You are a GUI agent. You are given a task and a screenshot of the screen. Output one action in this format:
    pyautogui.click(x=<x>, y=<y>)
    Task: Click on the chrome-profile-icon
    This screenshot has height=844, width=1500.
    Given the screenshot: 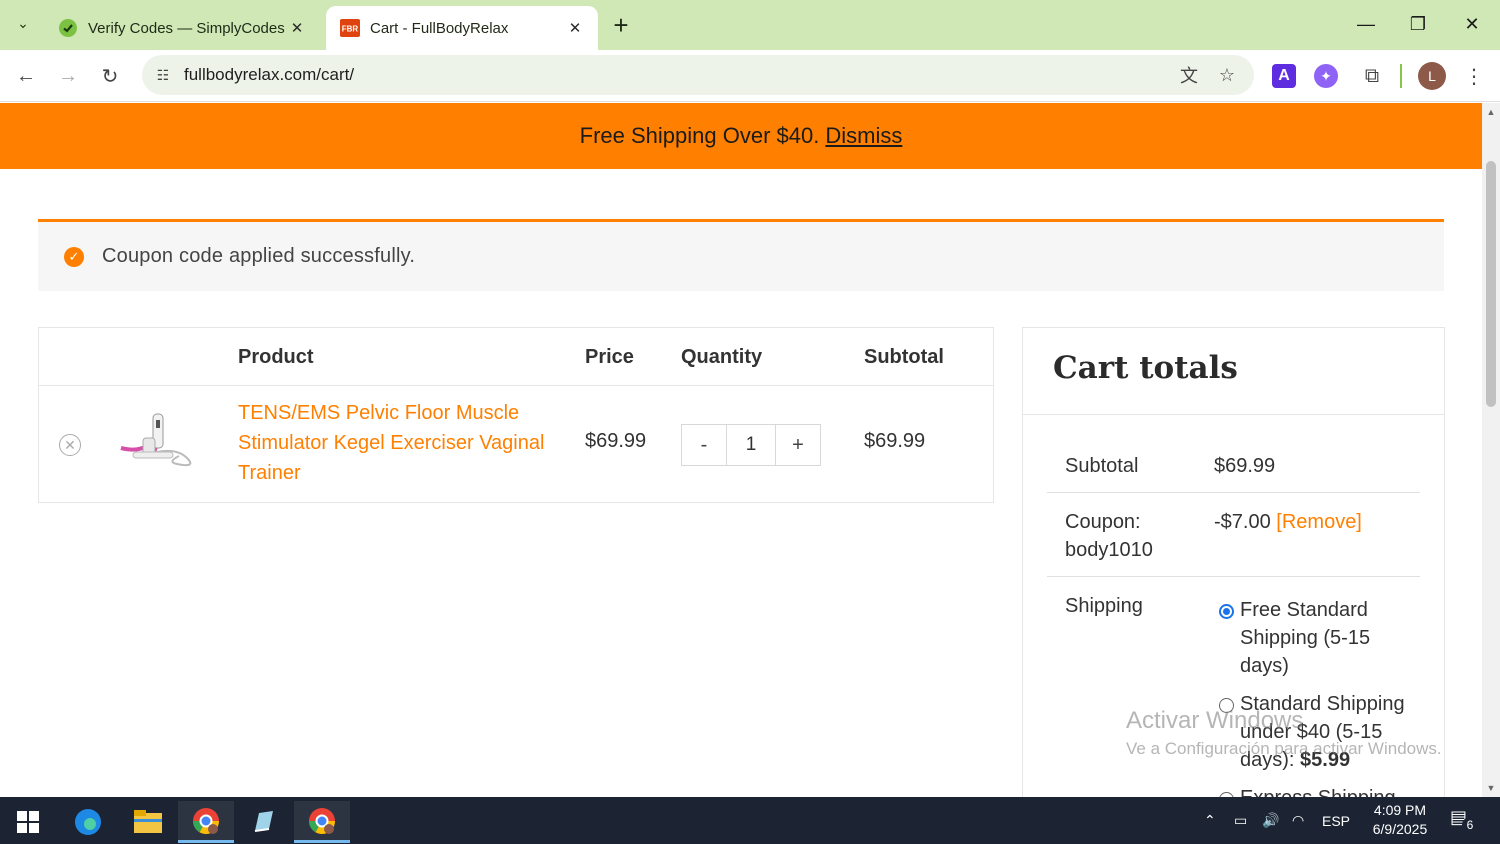 What is the action you would take?
    pyautogui.click(x=206, y=822)
    